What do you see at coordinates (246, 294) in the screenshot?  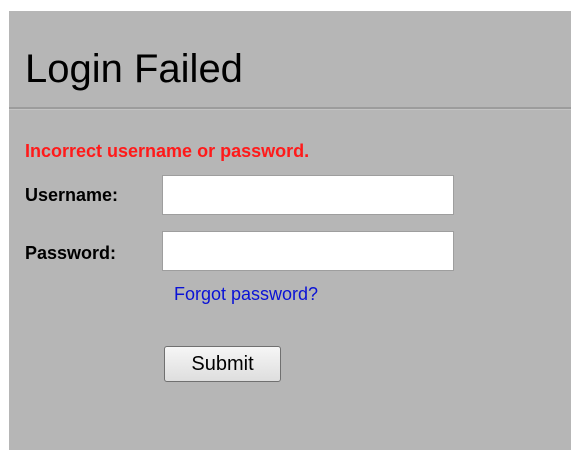 I see `forgot-password-link: Forgot password?` at bounding box center [246, 294].